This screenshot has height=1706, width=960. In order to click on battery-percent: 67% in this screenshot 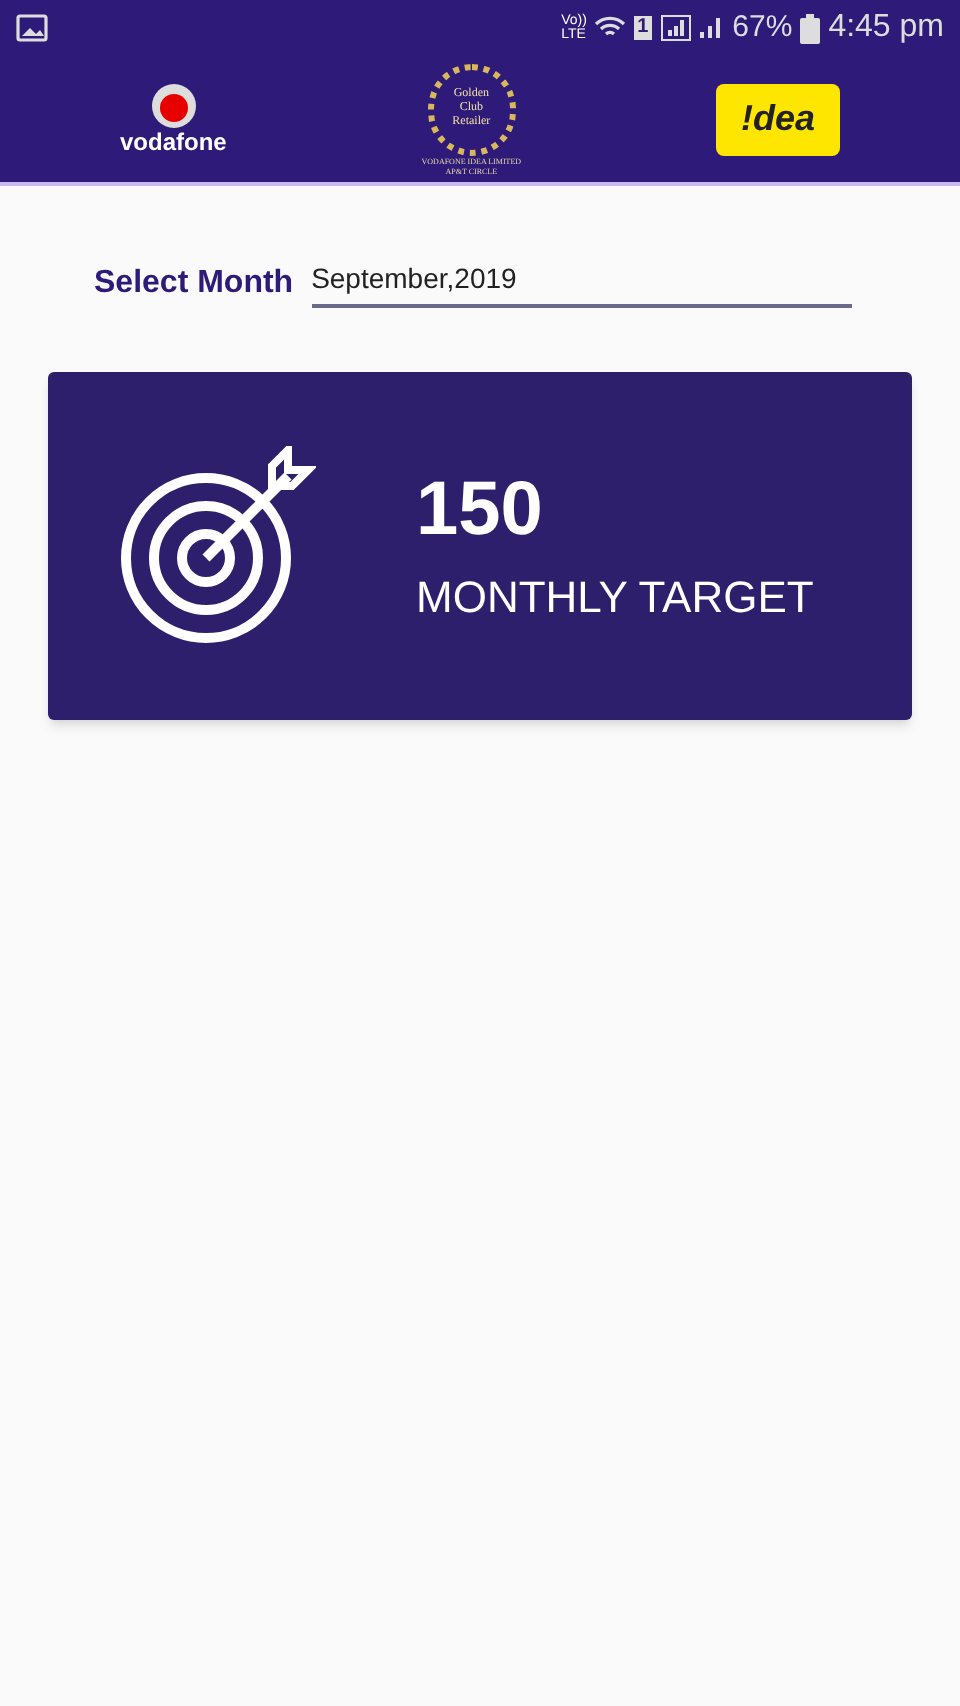, I will do `click(762, 27)`.